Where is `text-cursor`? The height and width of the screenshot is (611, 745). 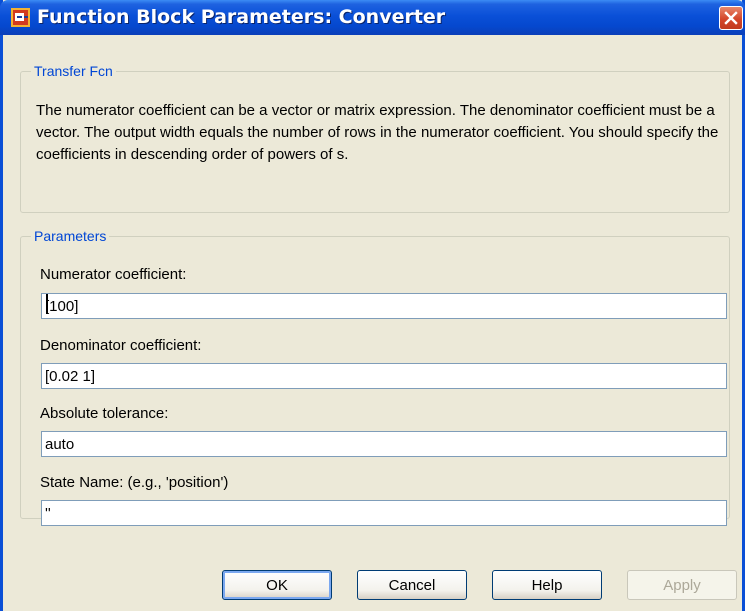 text-cursor is located at coordinates (47, 304).